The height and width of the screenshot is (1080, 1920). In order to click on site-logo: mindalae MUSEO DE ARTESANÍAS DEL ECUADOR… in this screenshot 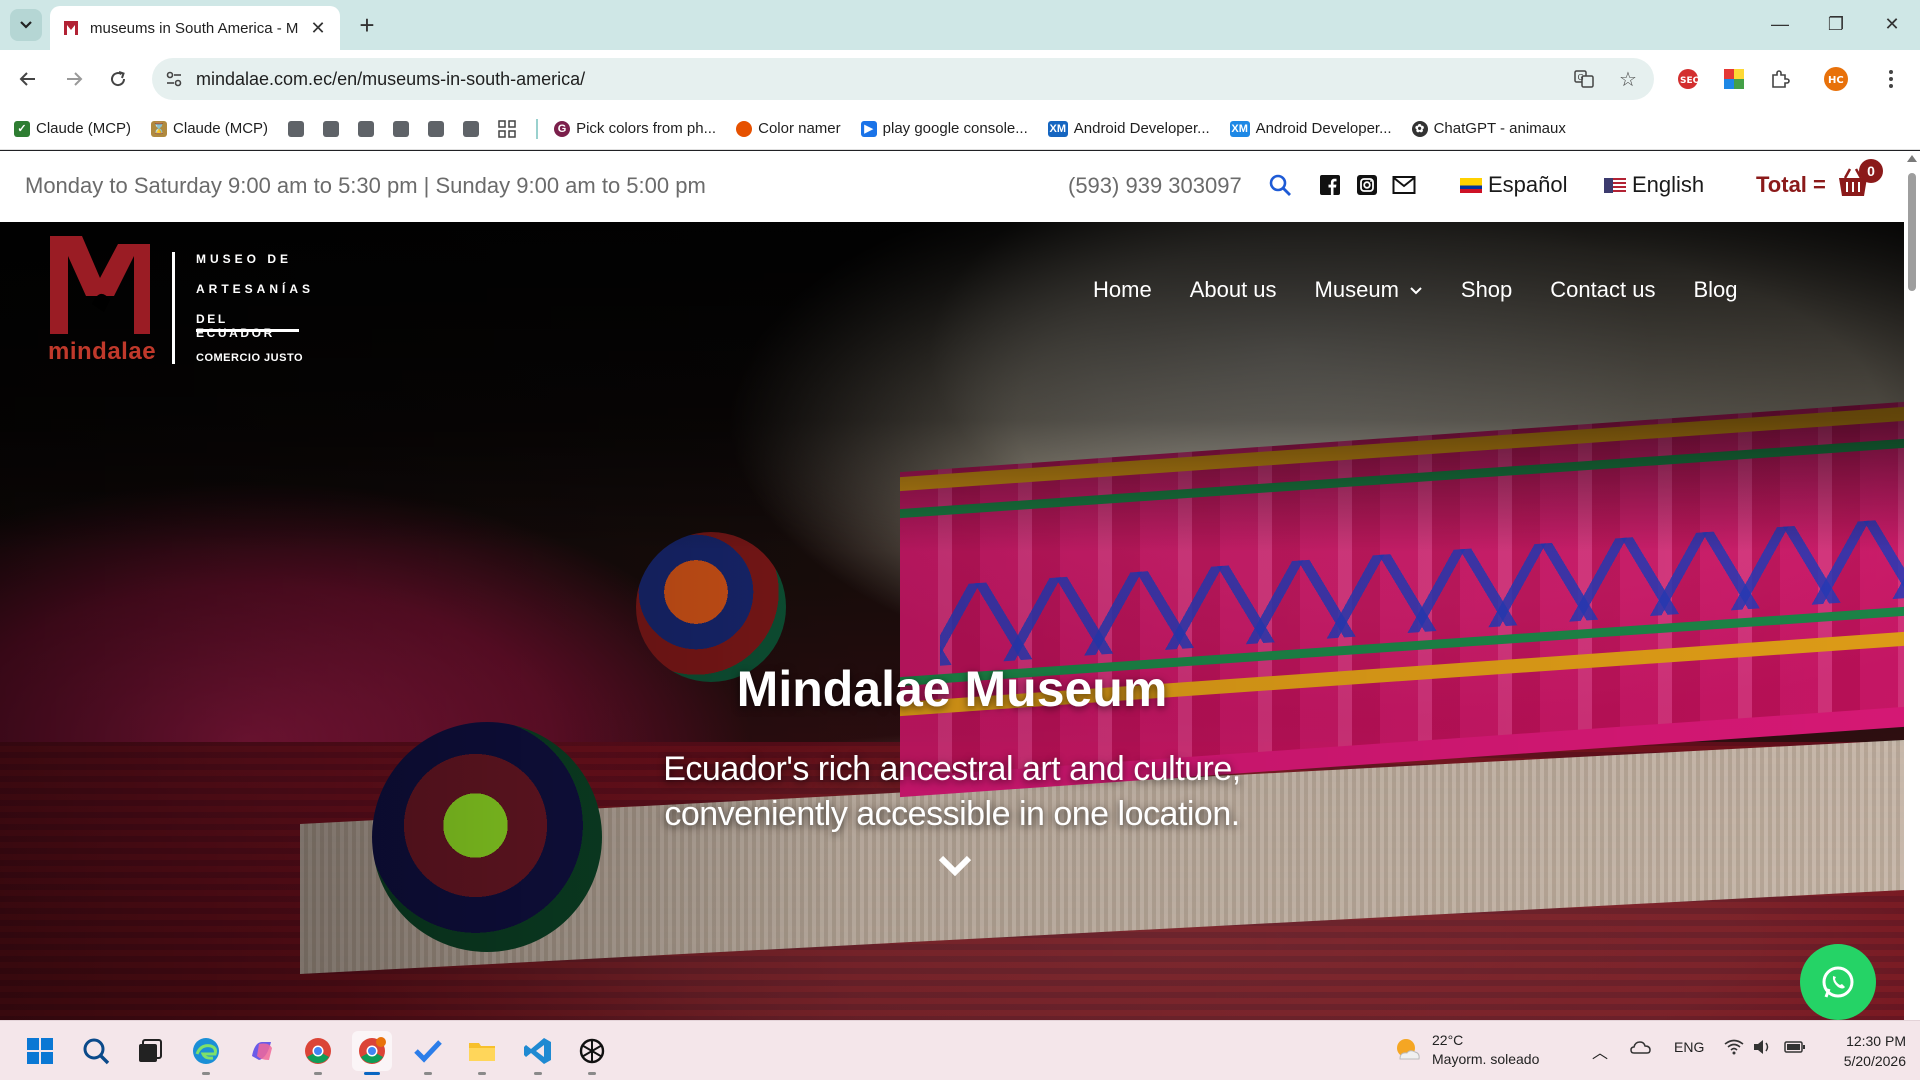, I will do `click(179, 299)`.